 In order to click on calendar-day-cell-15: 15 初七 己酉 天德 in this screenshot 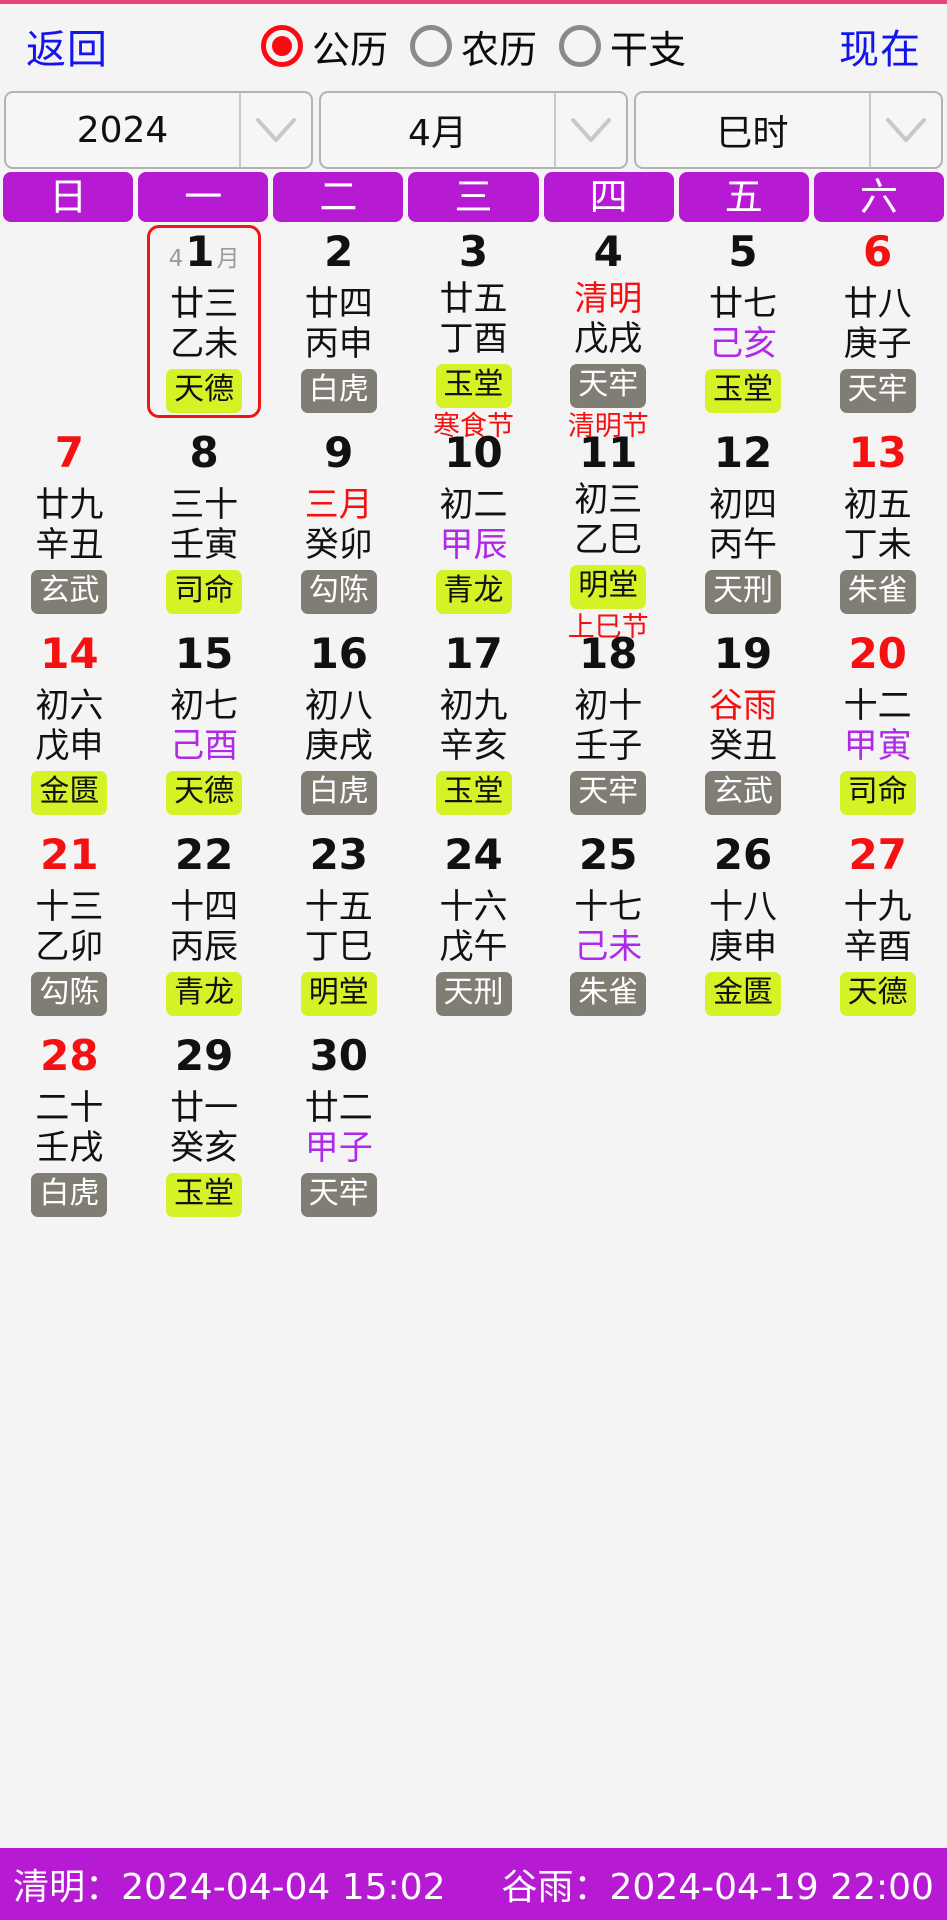, I will do `click(204, 727)`.